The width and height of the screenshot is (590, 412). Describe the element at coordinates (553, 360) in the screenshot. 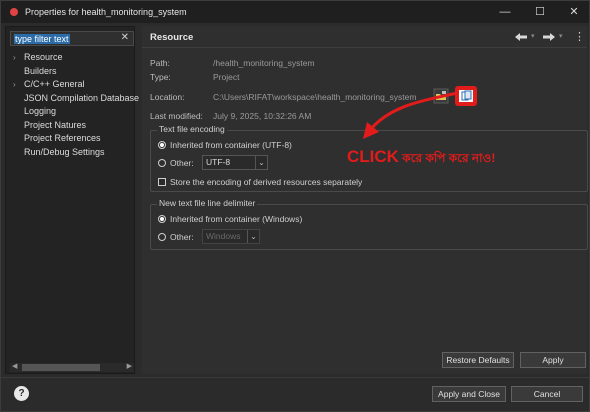

I see `apply-button: Apply` at that location.